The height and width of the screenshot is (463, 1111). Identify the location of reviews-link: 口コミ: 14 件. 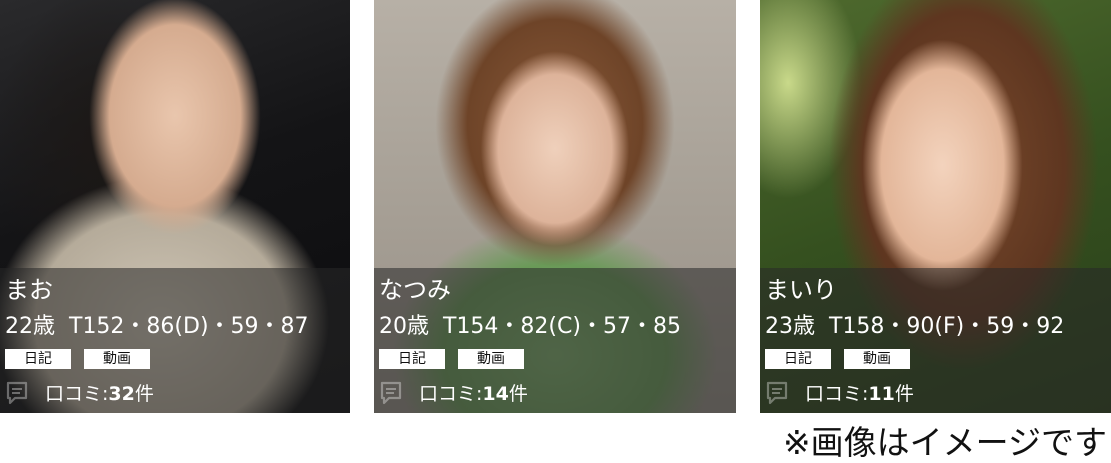
(453, 394).